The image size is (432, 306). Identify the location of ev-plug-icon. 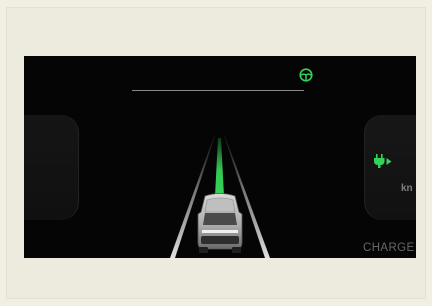
(383, 161).